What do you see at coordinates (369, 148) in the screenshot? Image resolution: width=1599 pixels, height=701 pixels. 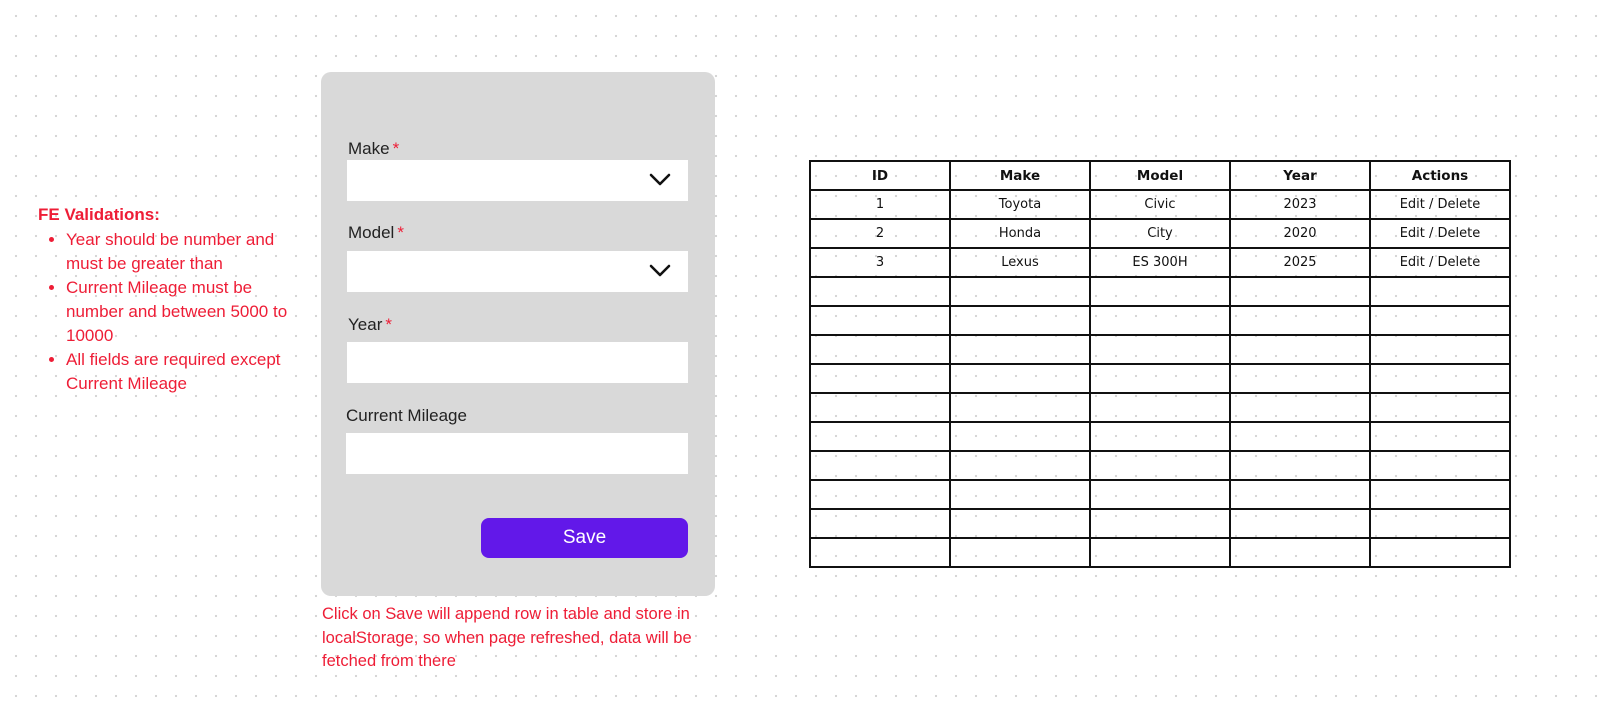 I see `make-label-text: Make` at bounding box center [369, 148].